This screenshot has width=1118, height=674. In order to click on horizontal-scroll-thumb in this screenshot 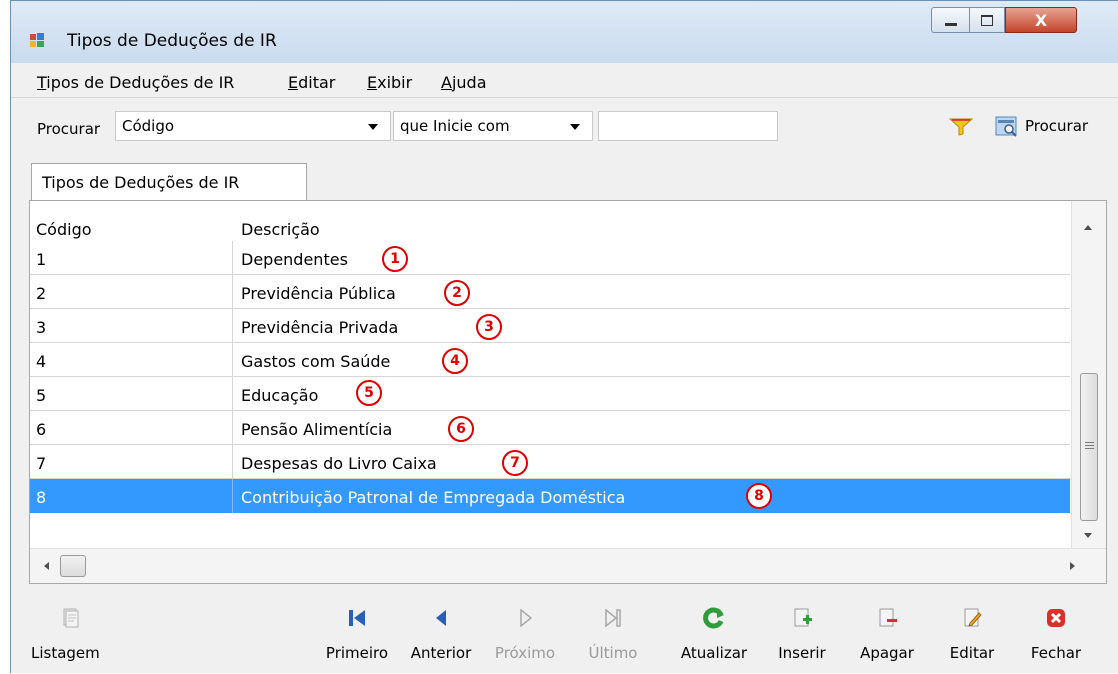, I will do `click(73, 566)`.